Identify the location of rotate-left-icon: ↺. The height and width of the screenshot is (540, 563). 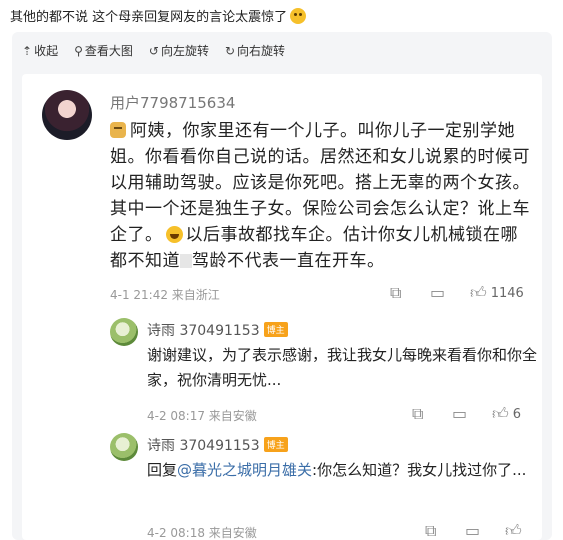
(153, 50).